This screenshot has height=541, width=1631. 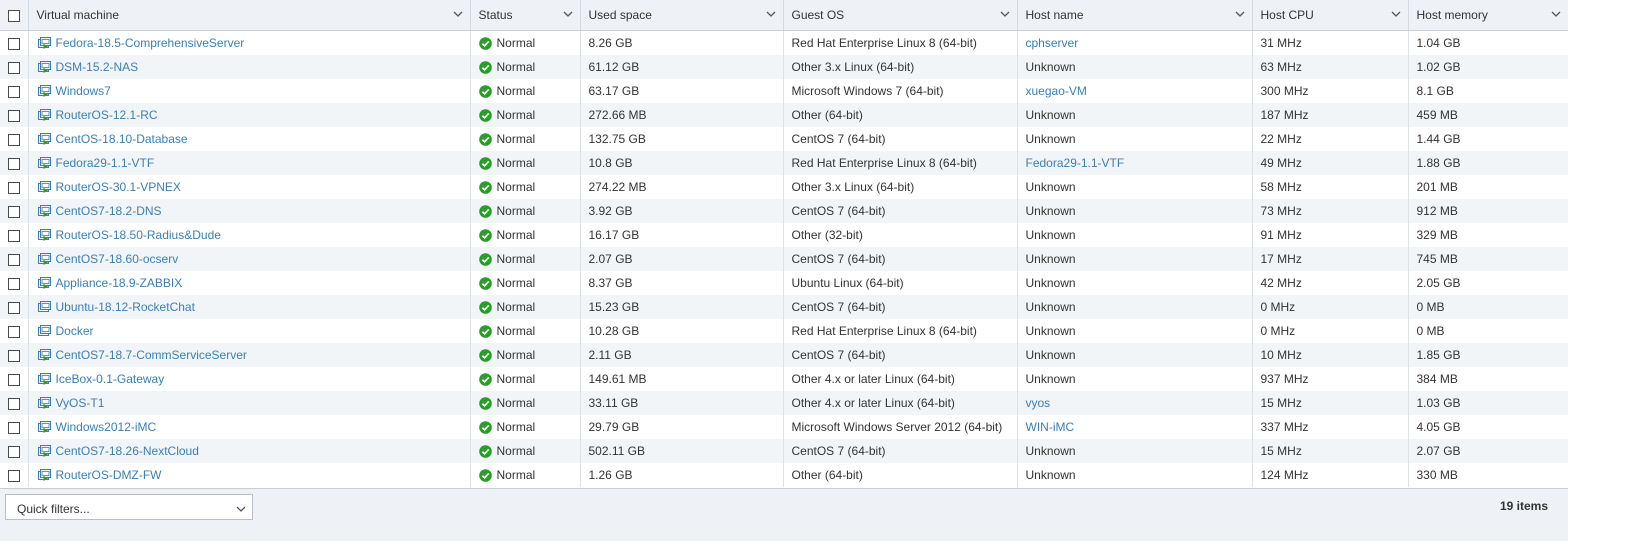 I want to click on vm-name-link: VyOS-T1, so click(x=80, y=403).